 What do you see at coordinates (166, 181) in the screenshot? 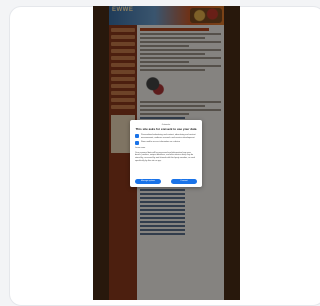
I see `dialog-buttons: Manage options Consent` at bounding box center [166, 181].